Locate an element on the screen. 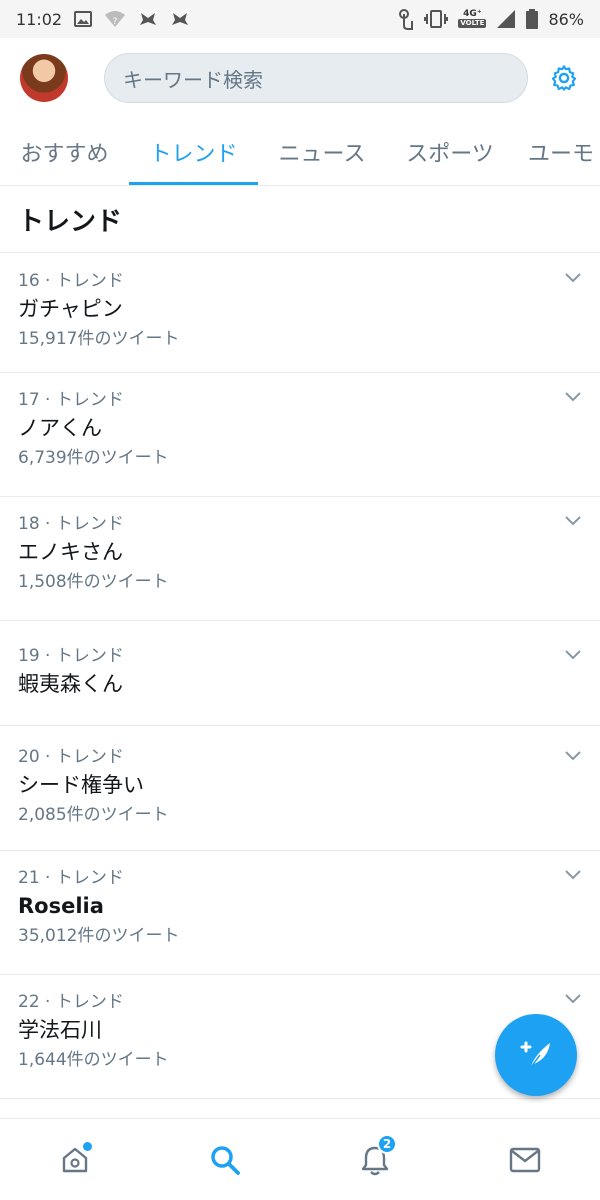 The image size is (600, 1200). trend-name: ガチャピン is located at coordinates (70, 309).